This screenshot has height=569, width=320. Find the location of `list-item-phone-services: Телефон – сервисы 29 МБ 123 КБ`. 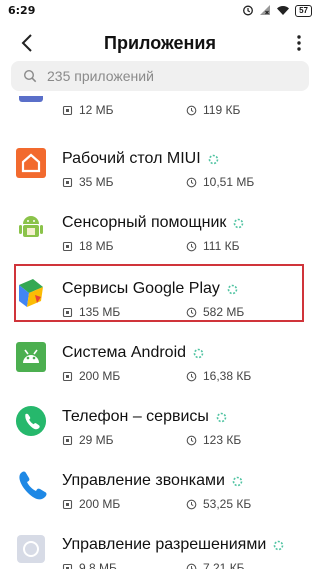

list-item-phone-services: Телефон – сервисы 29 МБ 123 КБ is located at coordinates (160, 426).